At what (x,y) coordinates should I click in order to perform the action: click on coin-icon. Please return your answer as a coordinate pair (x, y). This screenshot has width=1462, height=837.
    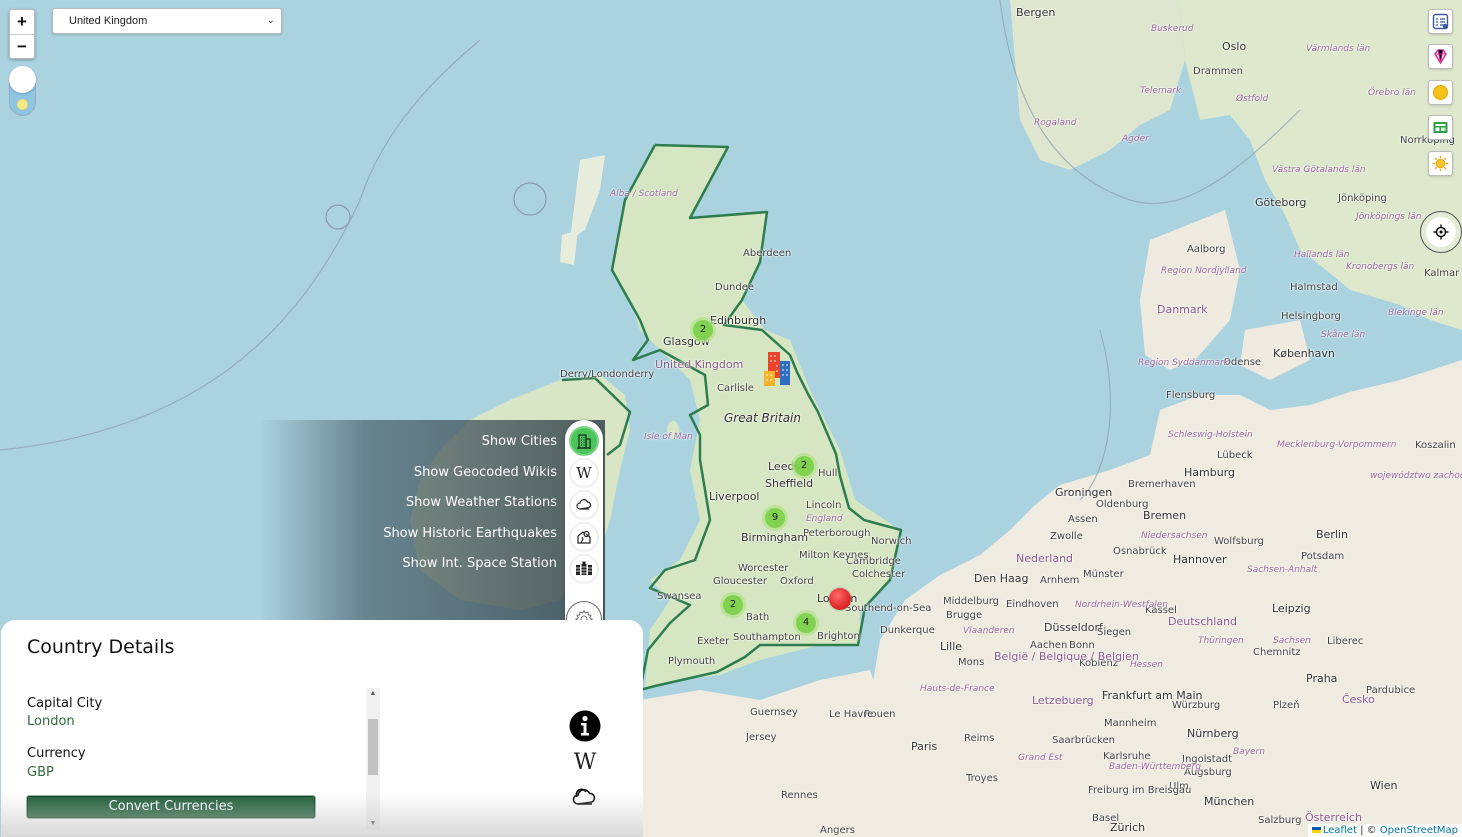
    Looking at the image, I should click on (1440, 92).